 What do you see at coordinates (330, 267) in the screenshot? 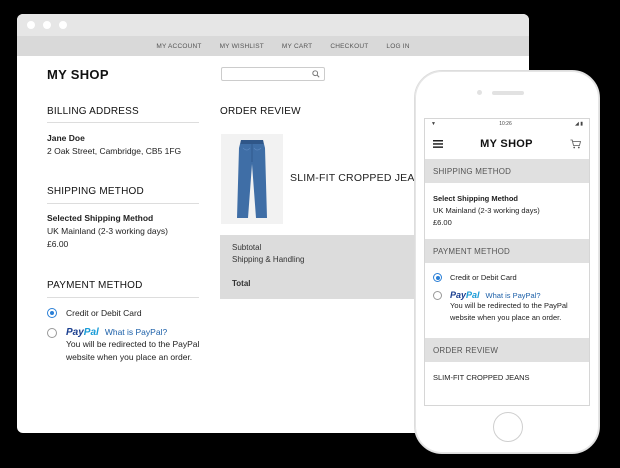
I see `order-totals: Subtotal Shipping & Handling Total` at bounding box center [330, 267].